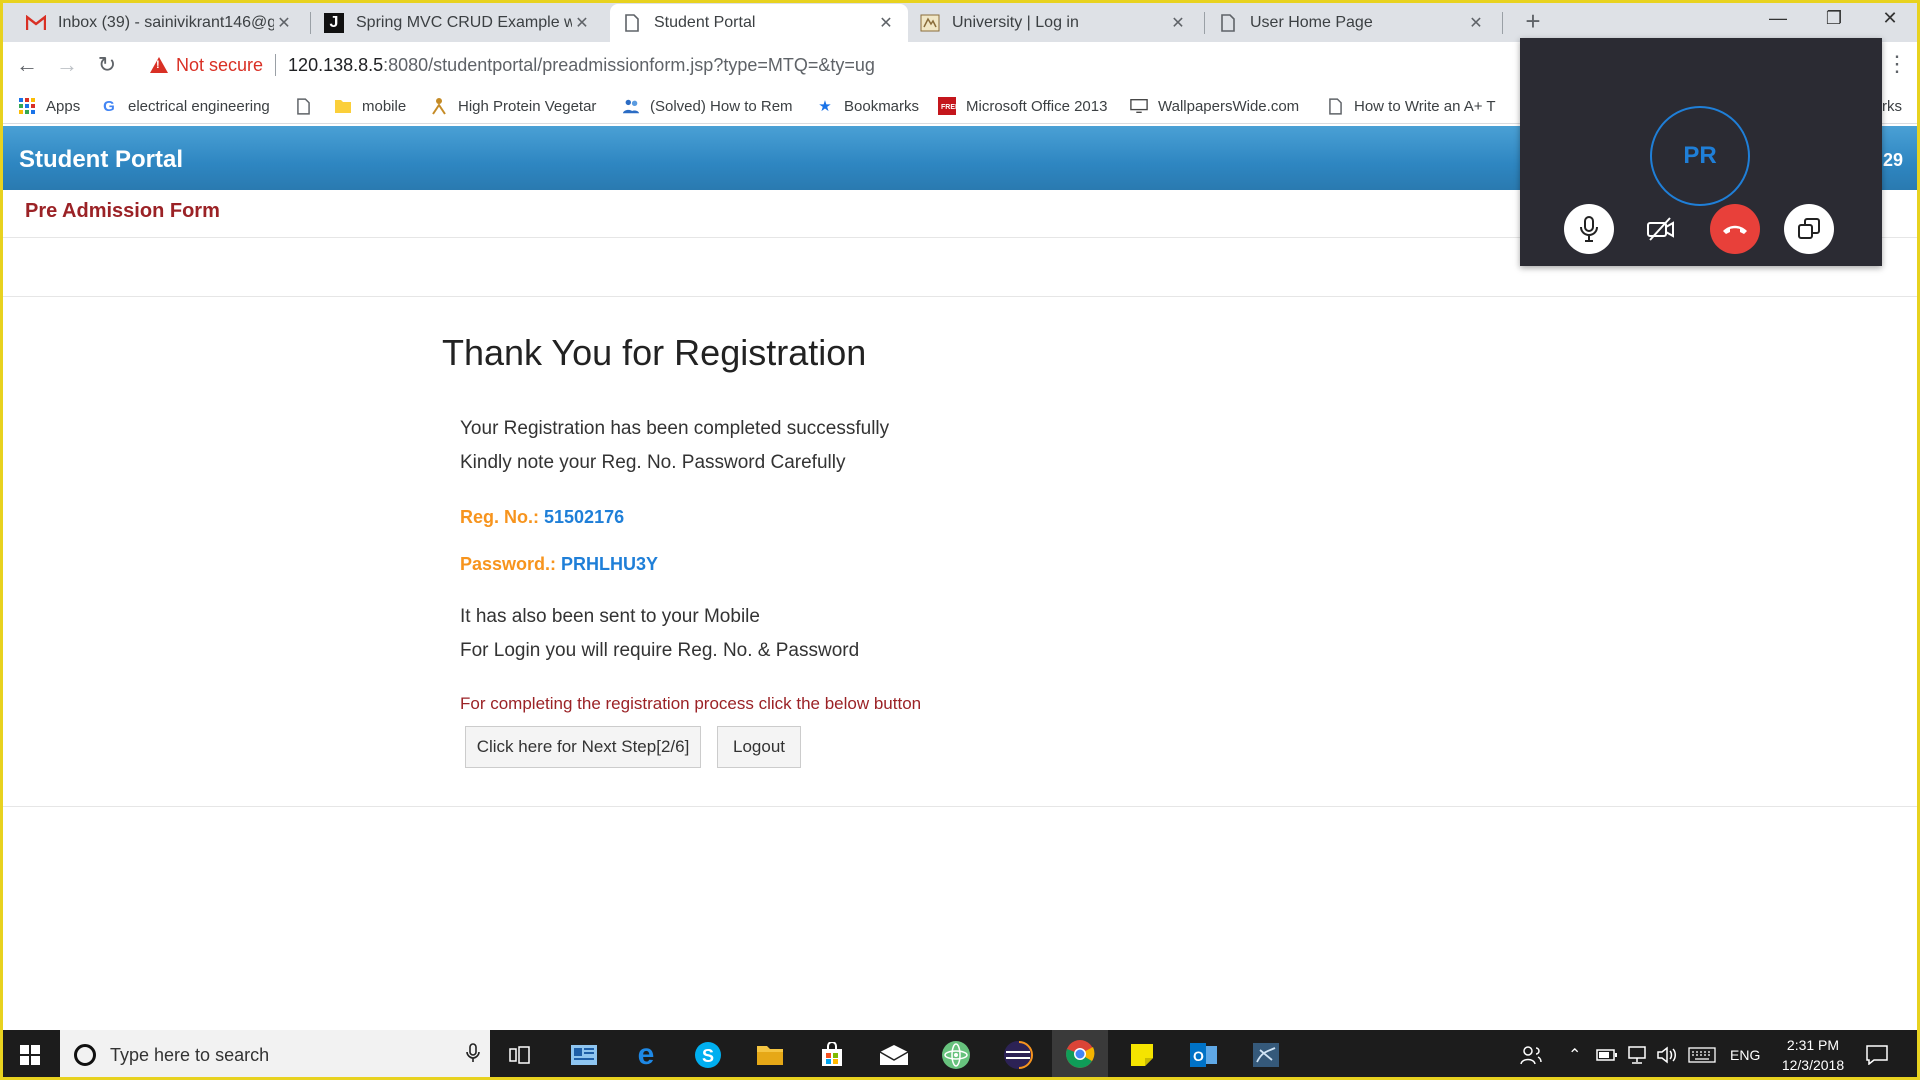 Image resolution: width=1920 pixels, height=1080 pixels. I want to click on call-window: PR, so click(1701, 152).